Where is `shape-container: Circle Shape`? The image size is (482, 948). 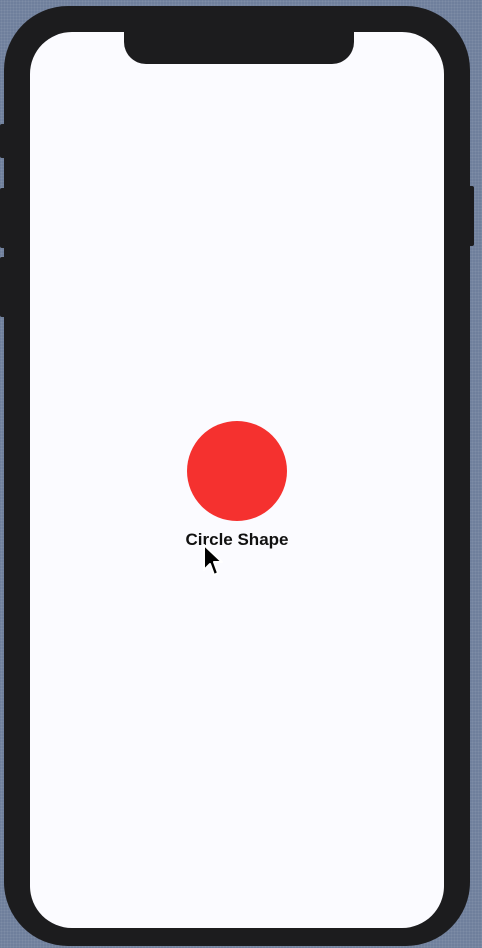 shape-container: Circle Shape is located at coordinates (237, 485).